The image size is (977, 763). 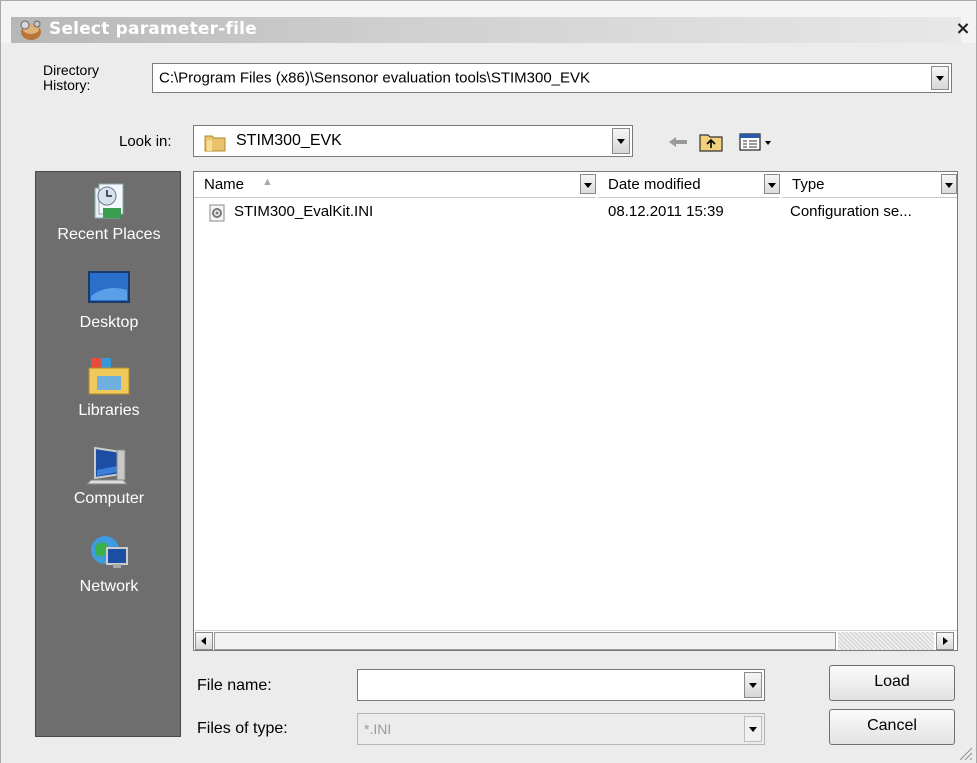 What do you see at coordinates (153, 29) in the screenshot?
I see `window-title: Select parameter-file` at bounding box center [153, 29].